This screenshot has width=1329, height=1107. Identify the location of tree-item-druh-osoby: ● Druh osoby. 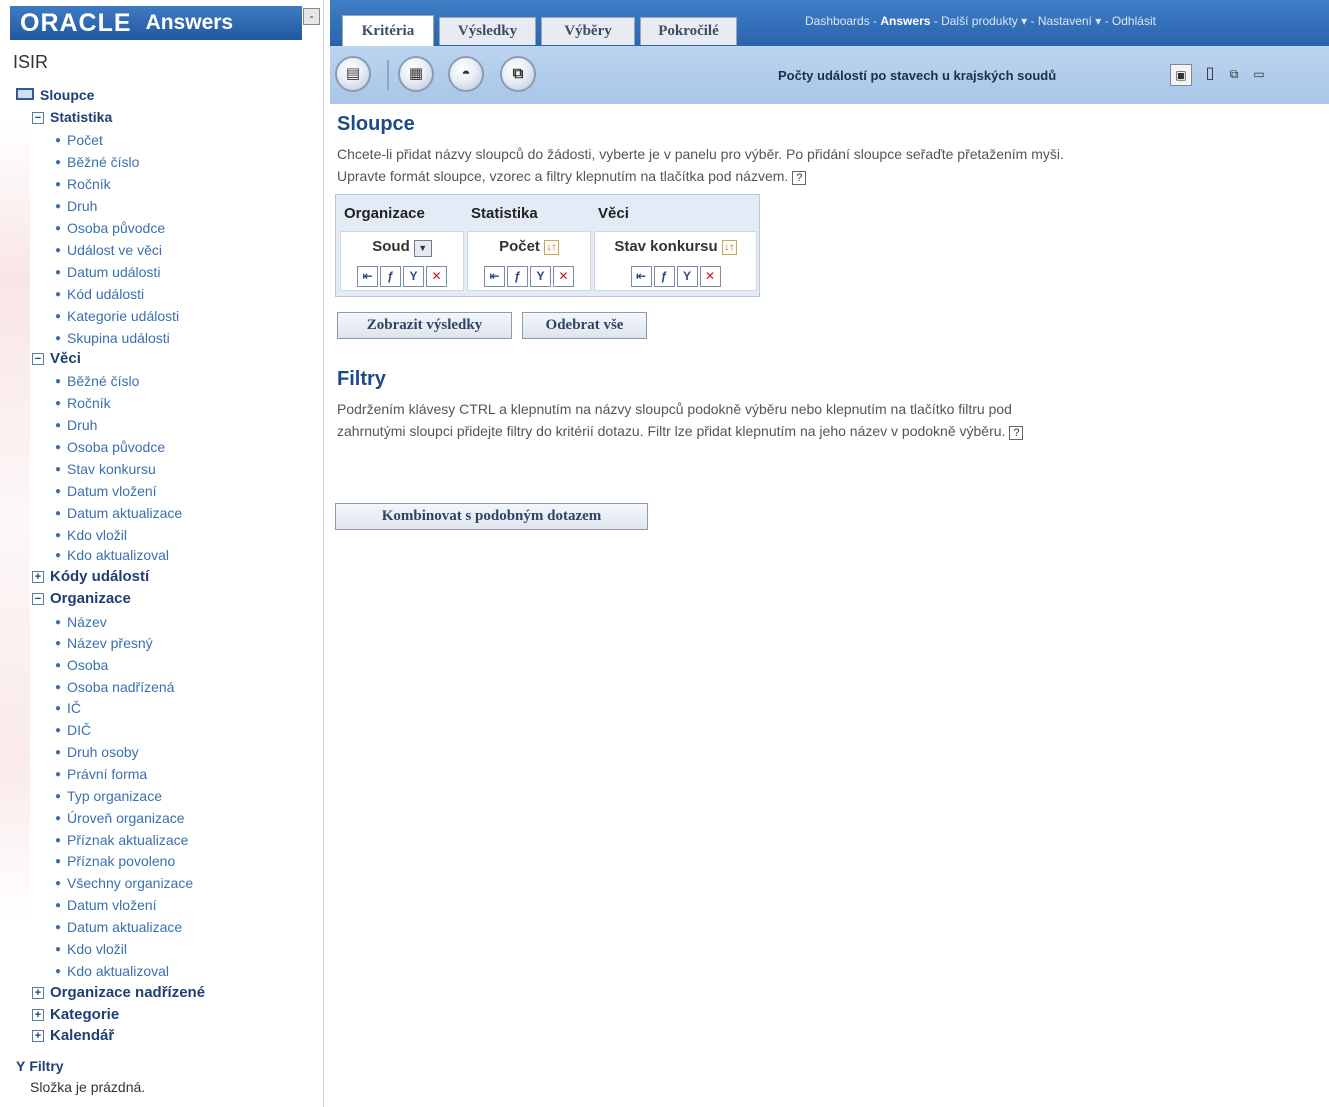
(97, 752).